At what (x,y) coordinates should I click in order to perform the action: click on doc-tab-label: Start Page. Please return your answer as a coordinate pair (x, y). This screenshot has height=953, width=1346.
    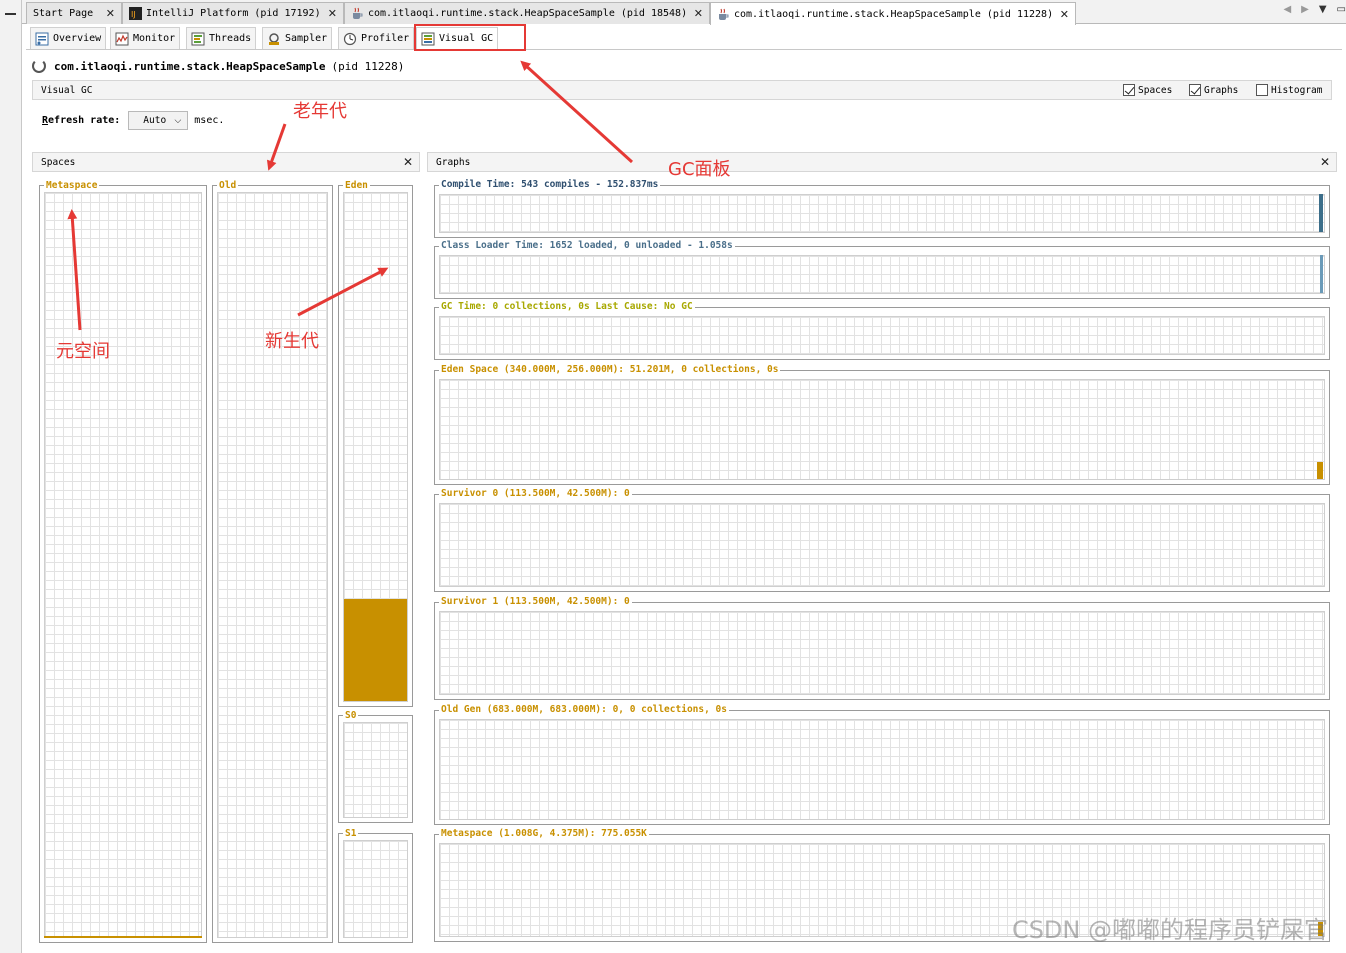
    Looking at the image, I should click on (63, 13).